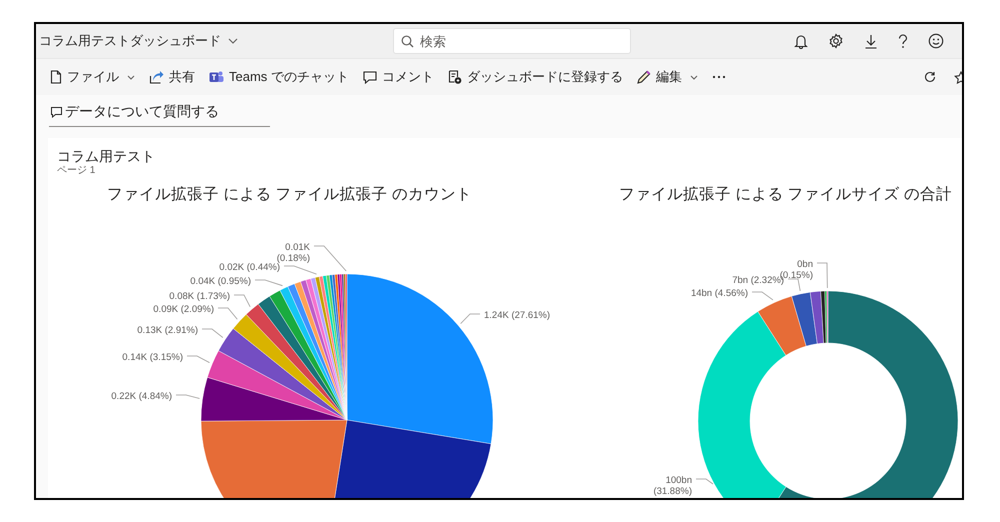 This screenshot has width=1000, height=522. I want to click on toolbar-button: ダッシュボードに登録する, so click(535, 77).